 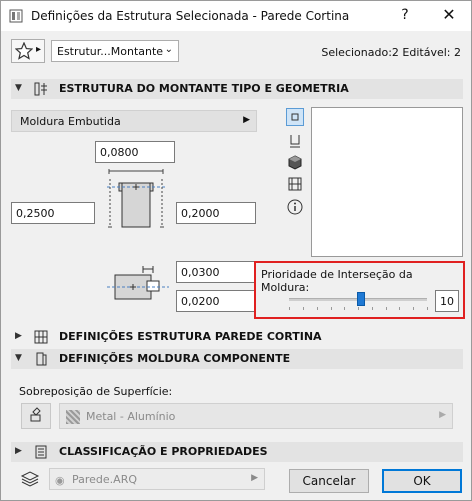 I want to click on frame-component-icon, so click(x=41, y=359).